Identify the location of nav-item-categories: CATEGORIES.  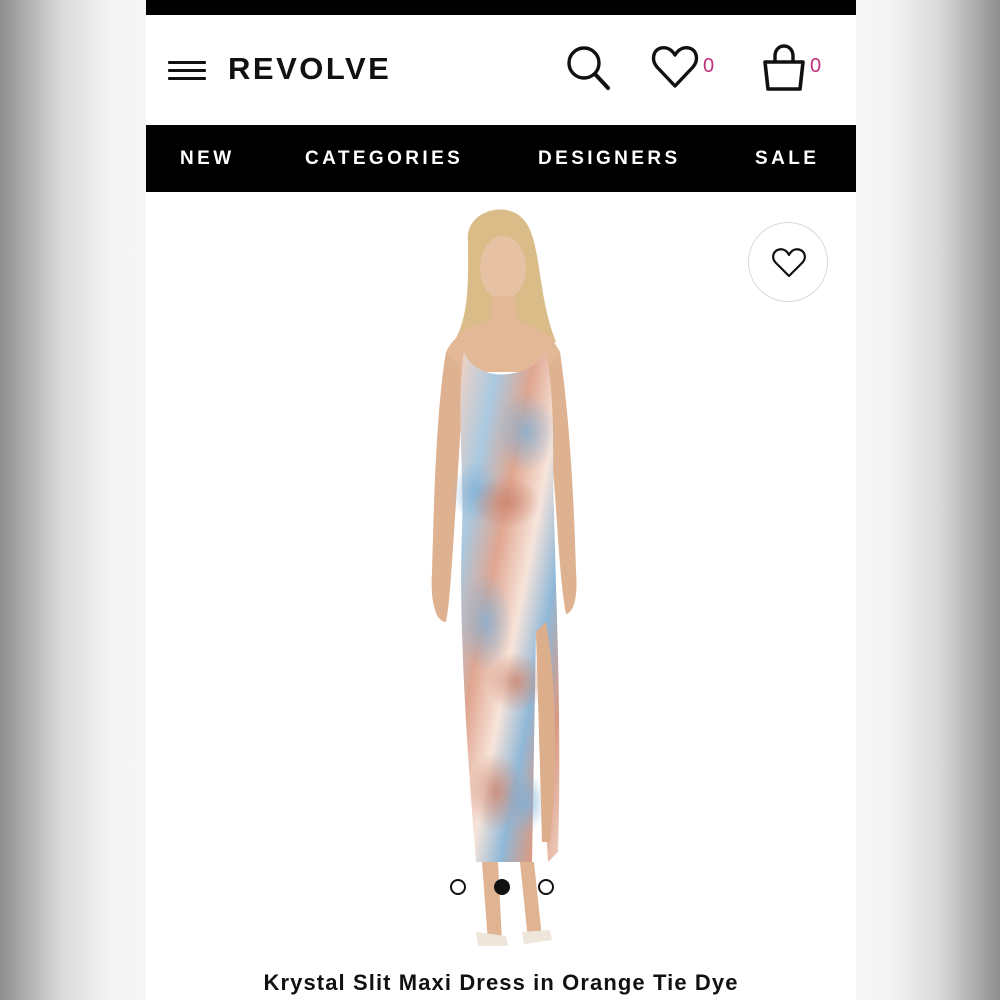
(384, 158).